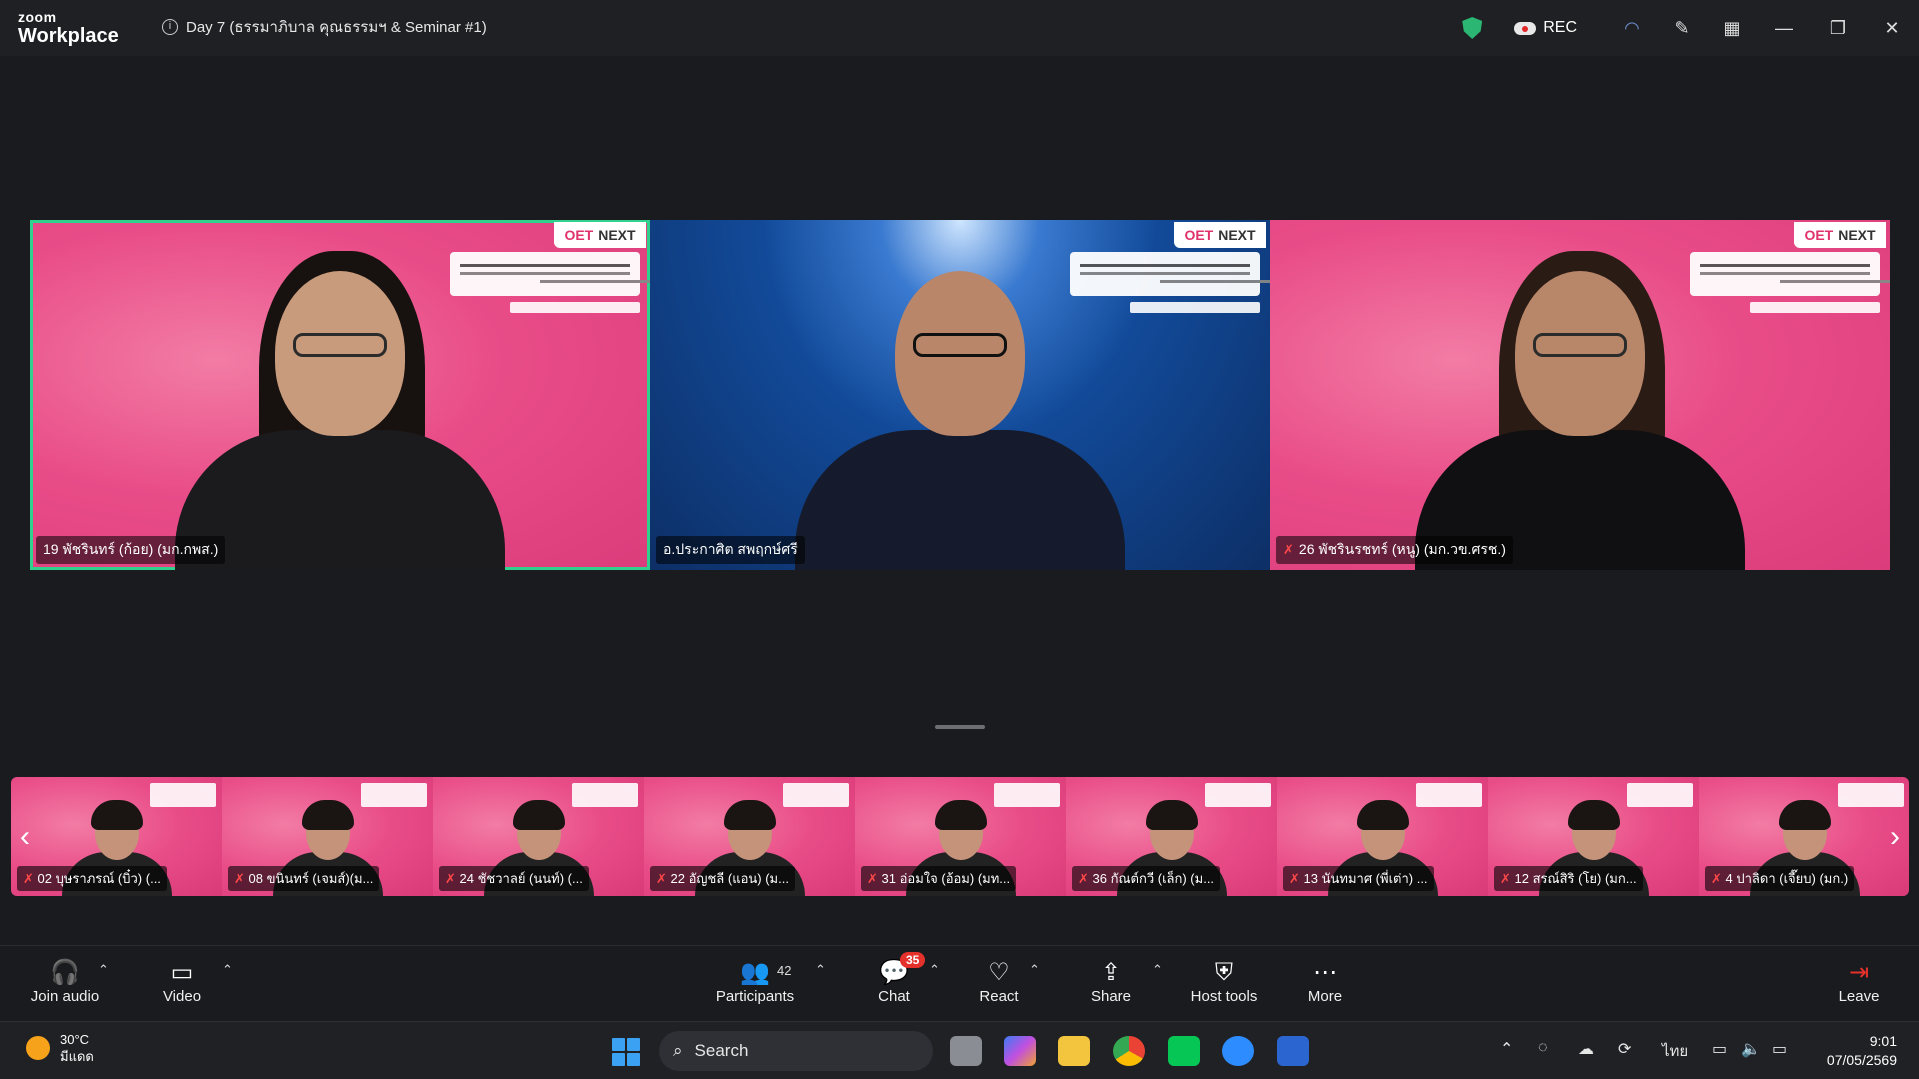 Image resolution: width=1919 pixels, height=1079 pixels. I want to click on taskbar-search-input: ⌕ Search, so click(796, 1051).